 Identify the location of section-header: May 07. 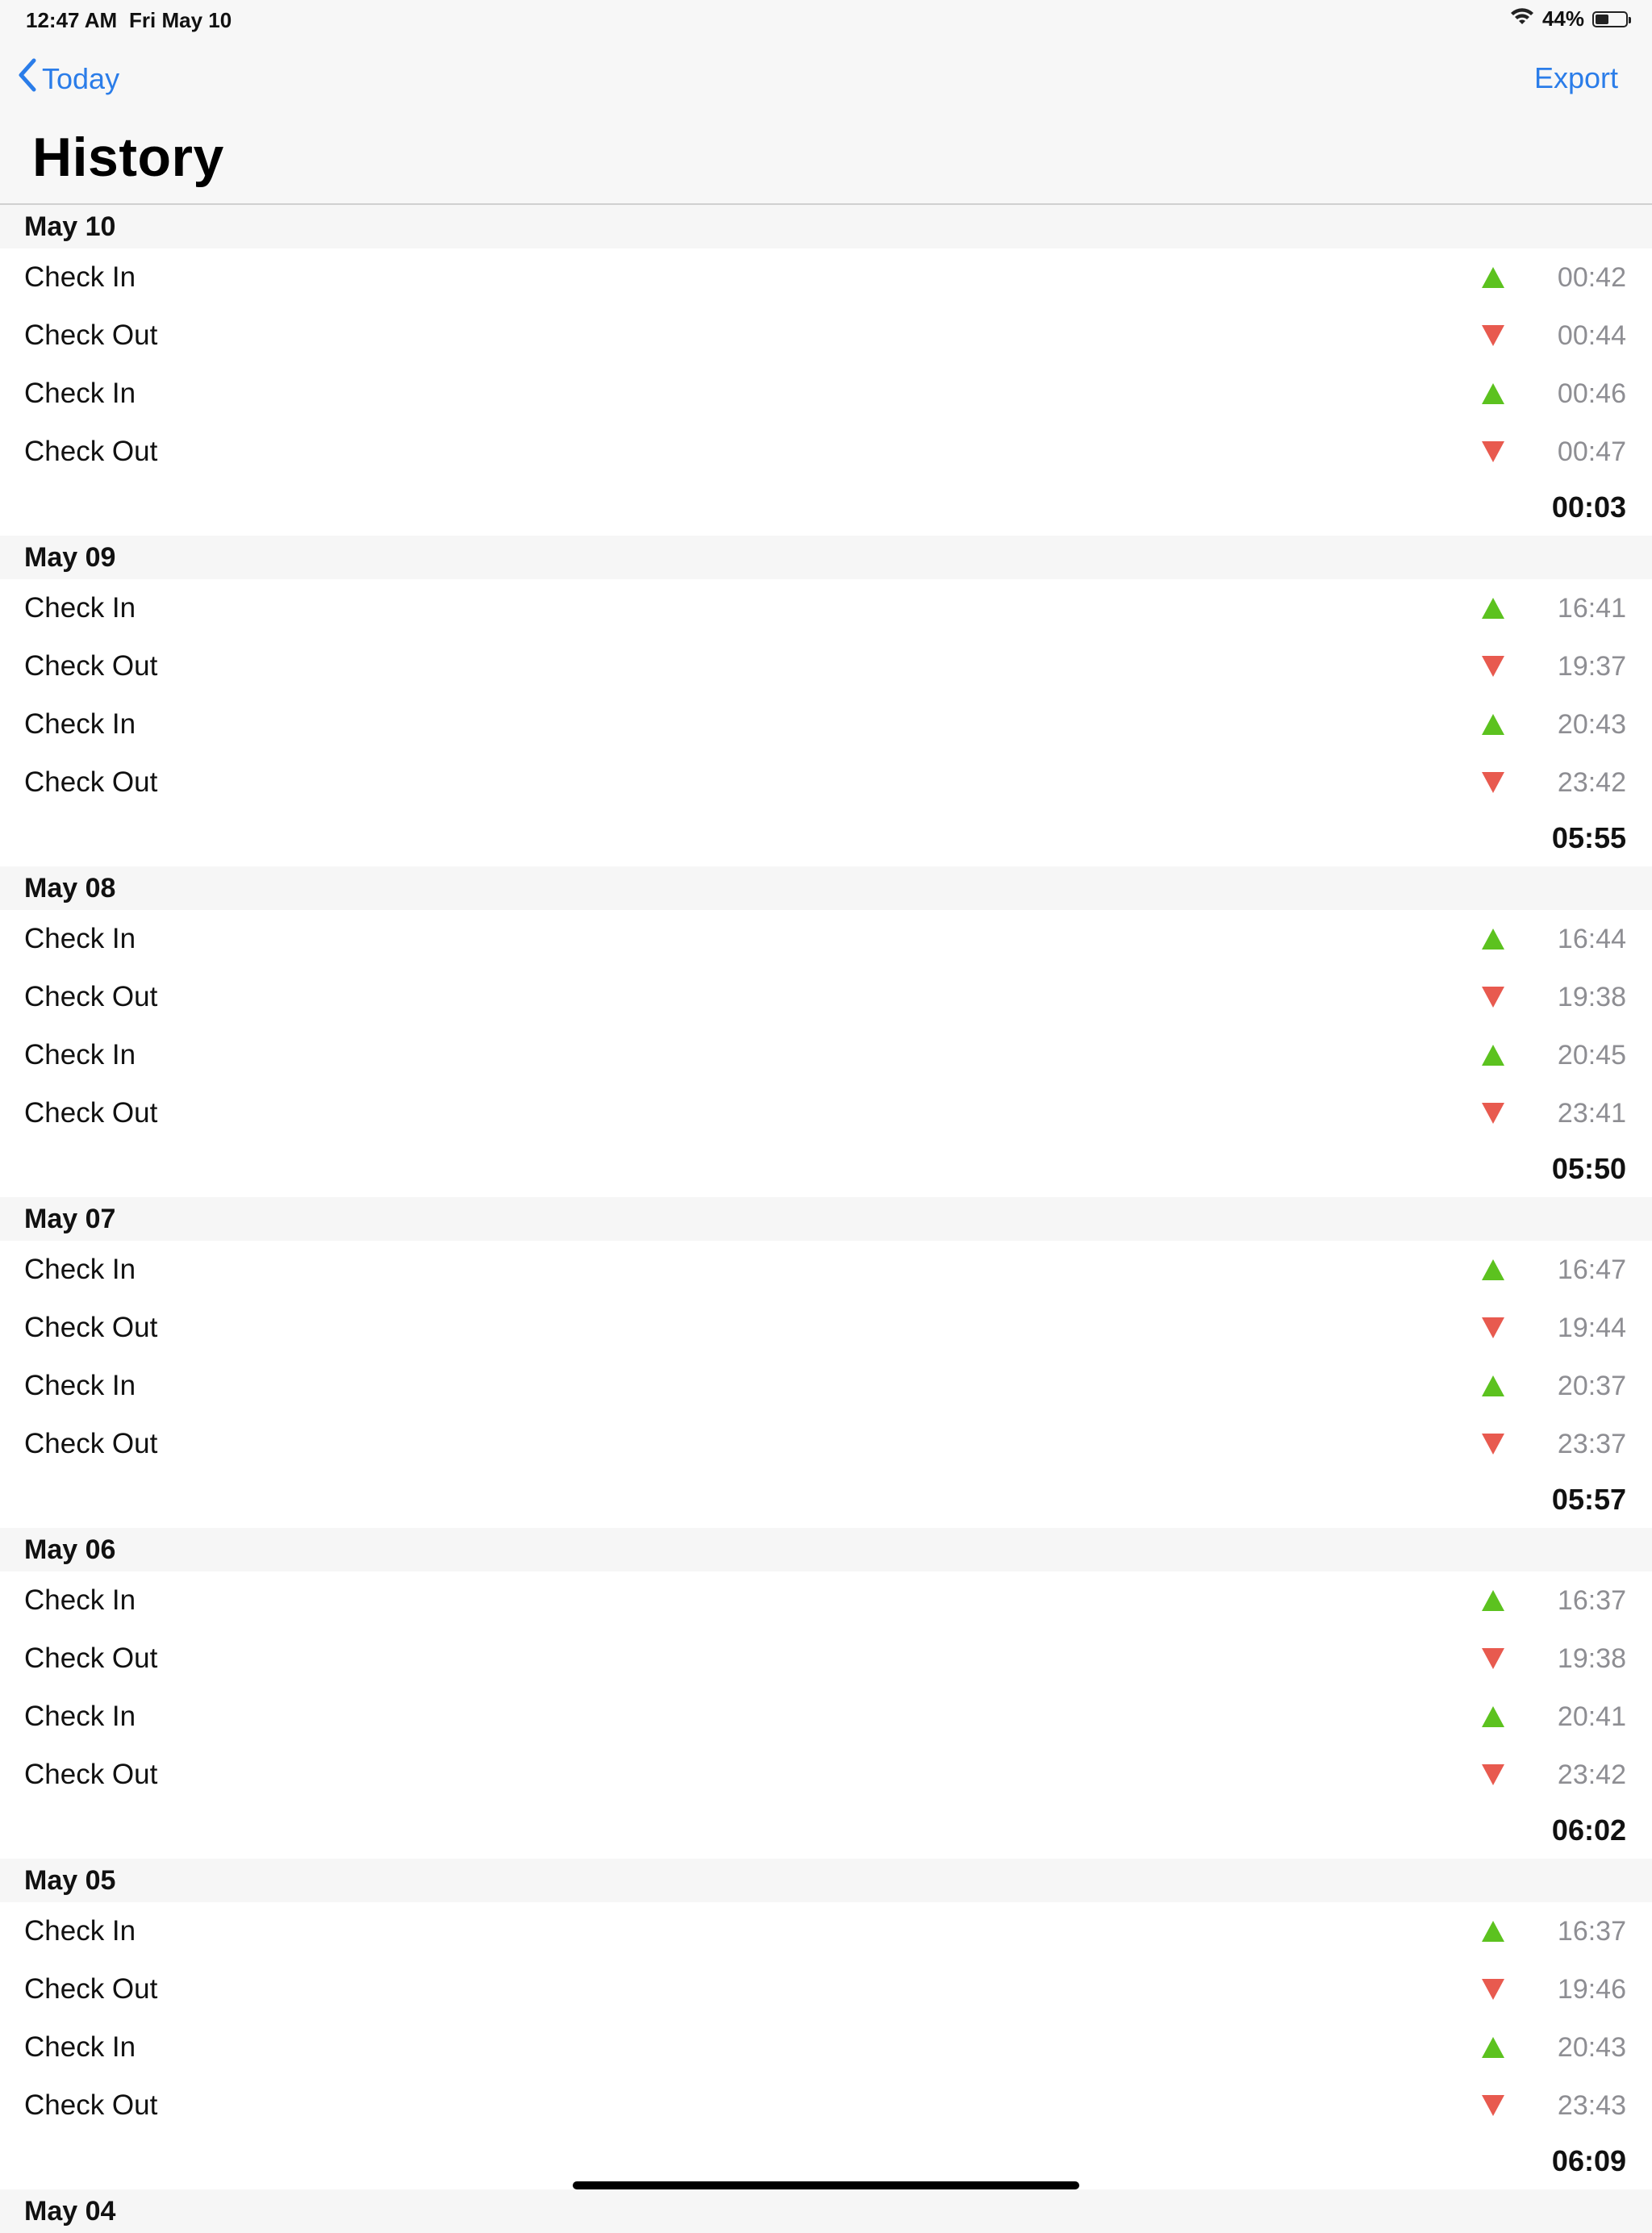
(826, 1219).